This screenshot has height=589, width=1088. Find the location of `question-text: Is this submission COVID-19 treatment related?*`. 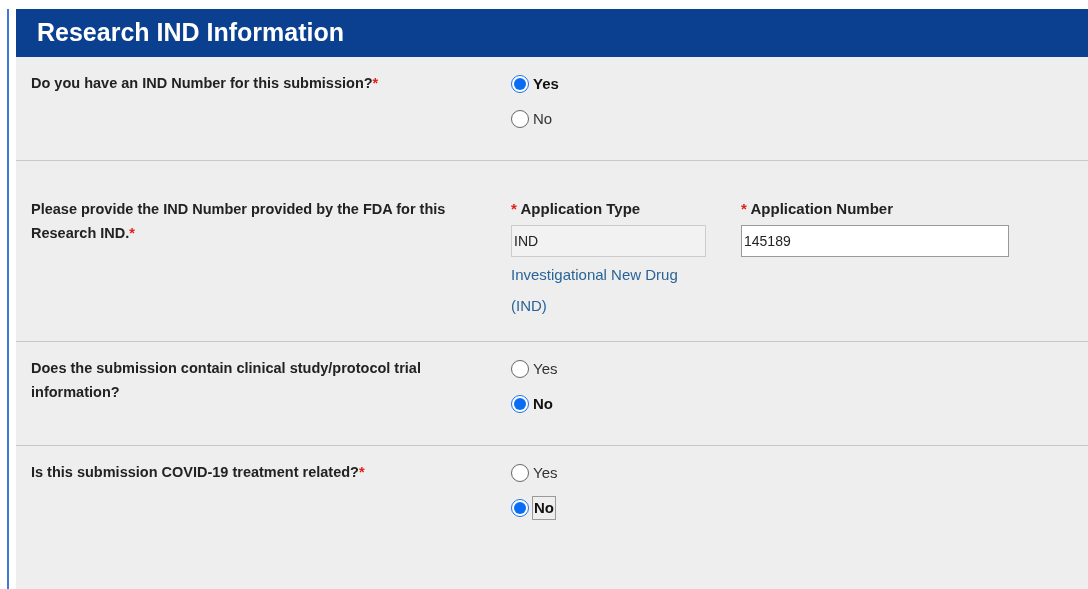

question-text: Is this submission COVID-19 treatment related?* is located at coordinates (198, 472).